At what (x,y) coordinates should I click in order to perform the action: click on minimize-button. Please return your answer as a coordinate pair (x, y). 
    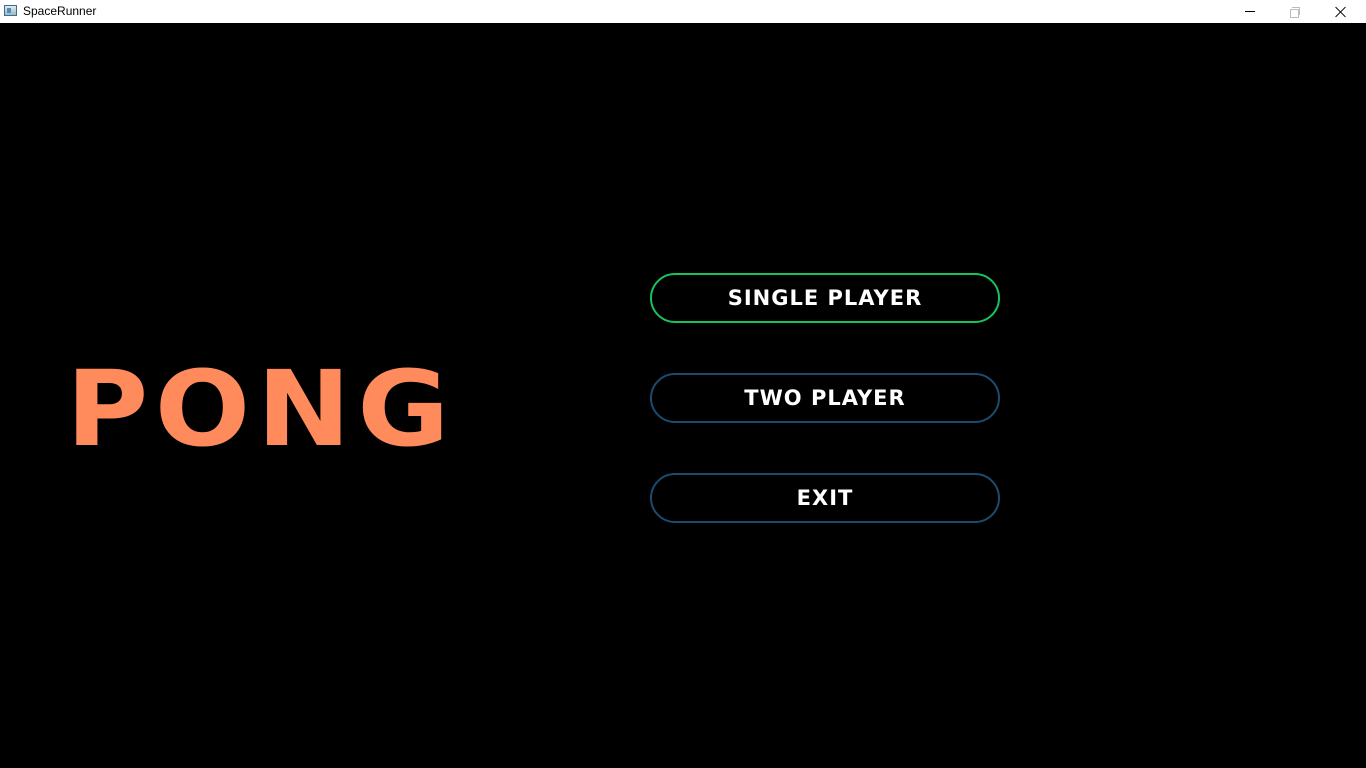
    Looking at the image, I should click on (1250, 11).